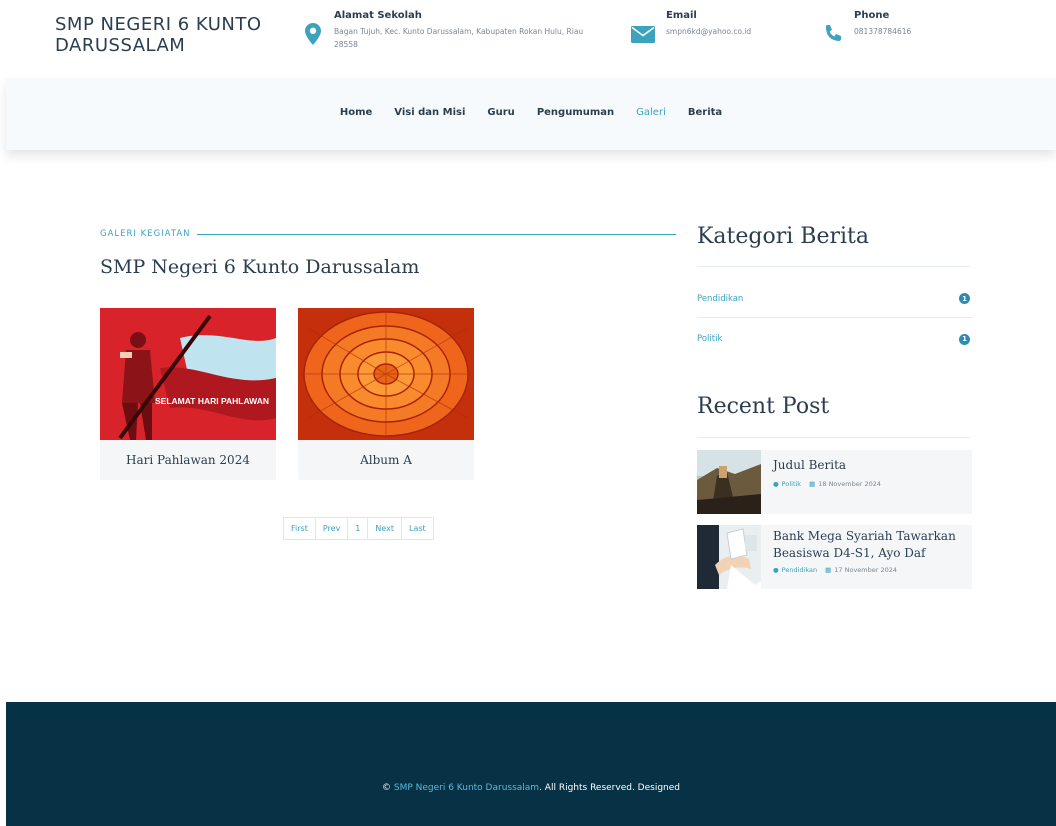  I want to click on post-category: ● Politik, so click(787, 484).